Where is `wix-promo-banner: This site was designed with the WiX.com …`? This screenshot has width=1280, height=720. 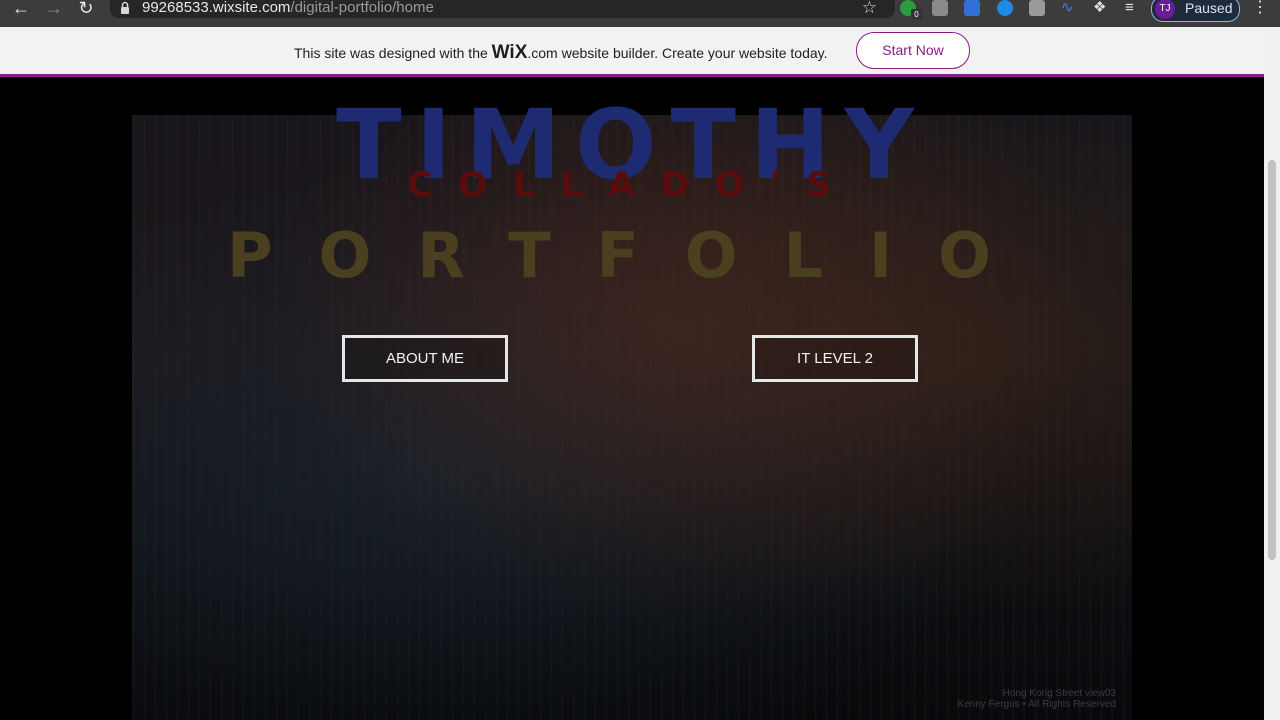
wix-promo-banner: This site was designed with the WiX.com … is located at coordinates (632, 52).